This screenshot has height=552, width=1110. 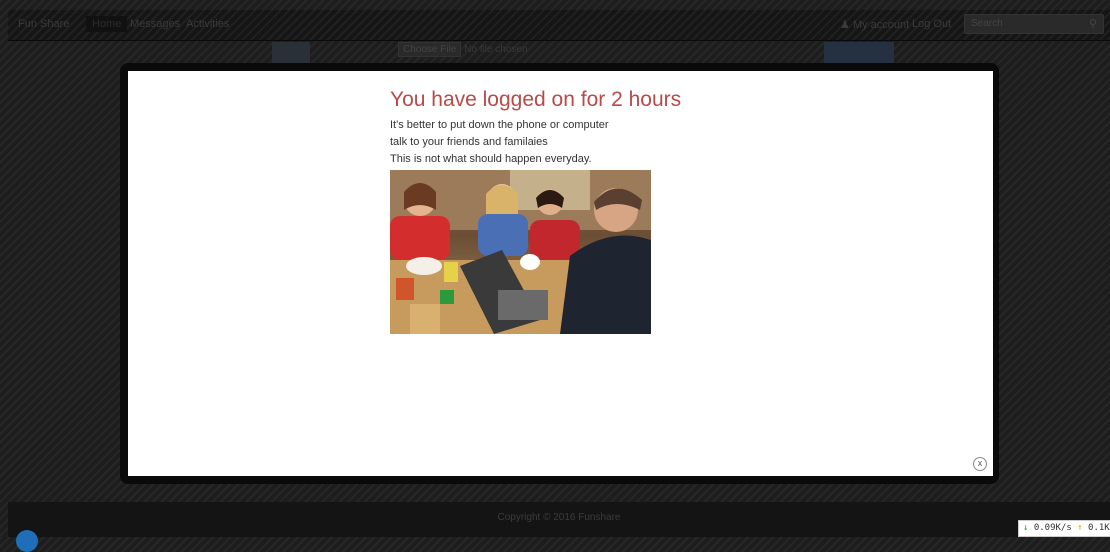 I want to click on file-upload-row: Choose File No file chosen, so click(x=463, y=49).